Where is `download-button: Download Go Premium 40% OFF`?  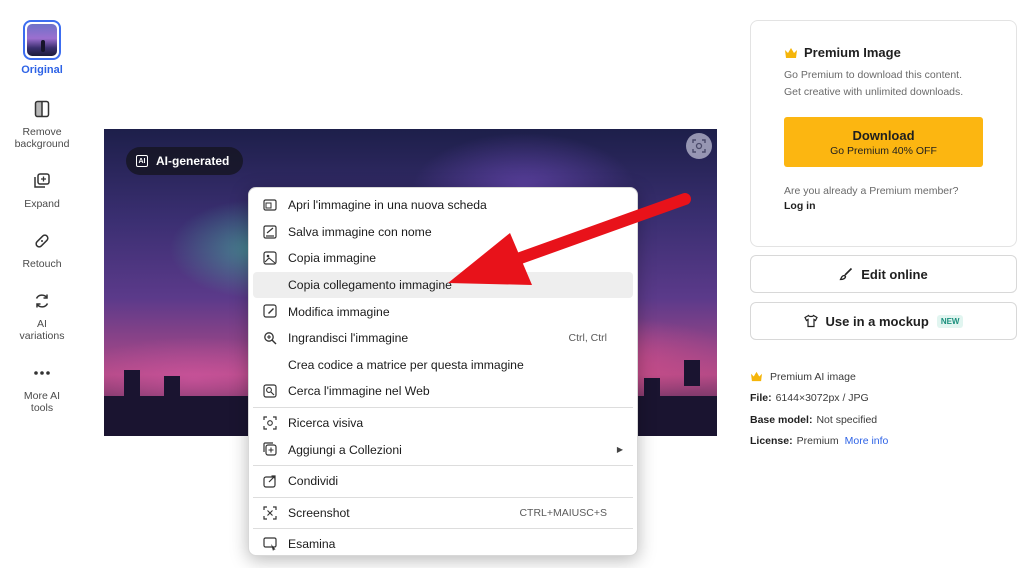 download-button: Download Go Premium 40% OFF is located at coordinates (883, 142).